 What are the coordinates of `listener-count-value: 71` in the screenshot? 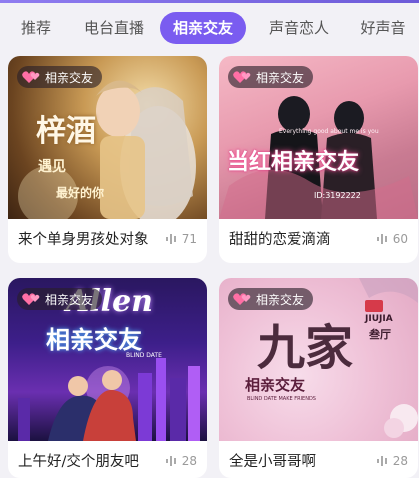 It's located at (189, 239).